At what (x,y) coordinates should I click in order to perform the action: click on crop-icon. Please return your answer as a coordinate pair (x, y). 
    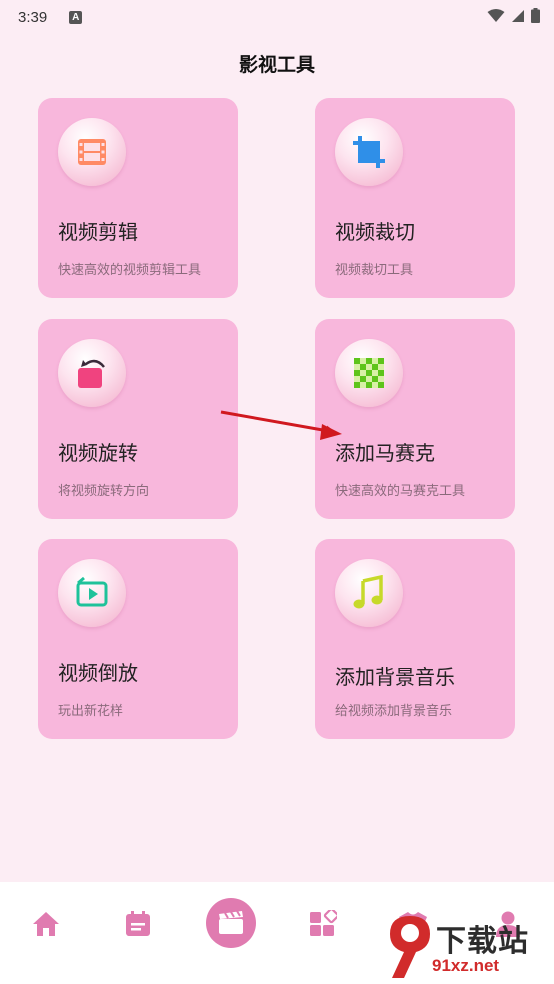
    Looking at the image, I should click on (369, 152).